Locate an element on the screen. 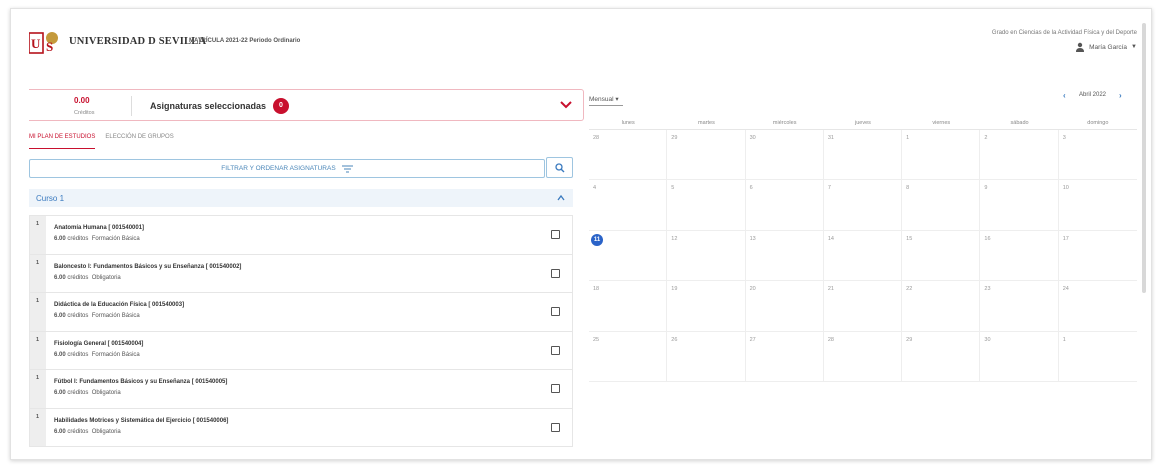 This screenshot has width=1163, height=465. calendar-day-cell: 24 is located at coordinates (1097, 306).